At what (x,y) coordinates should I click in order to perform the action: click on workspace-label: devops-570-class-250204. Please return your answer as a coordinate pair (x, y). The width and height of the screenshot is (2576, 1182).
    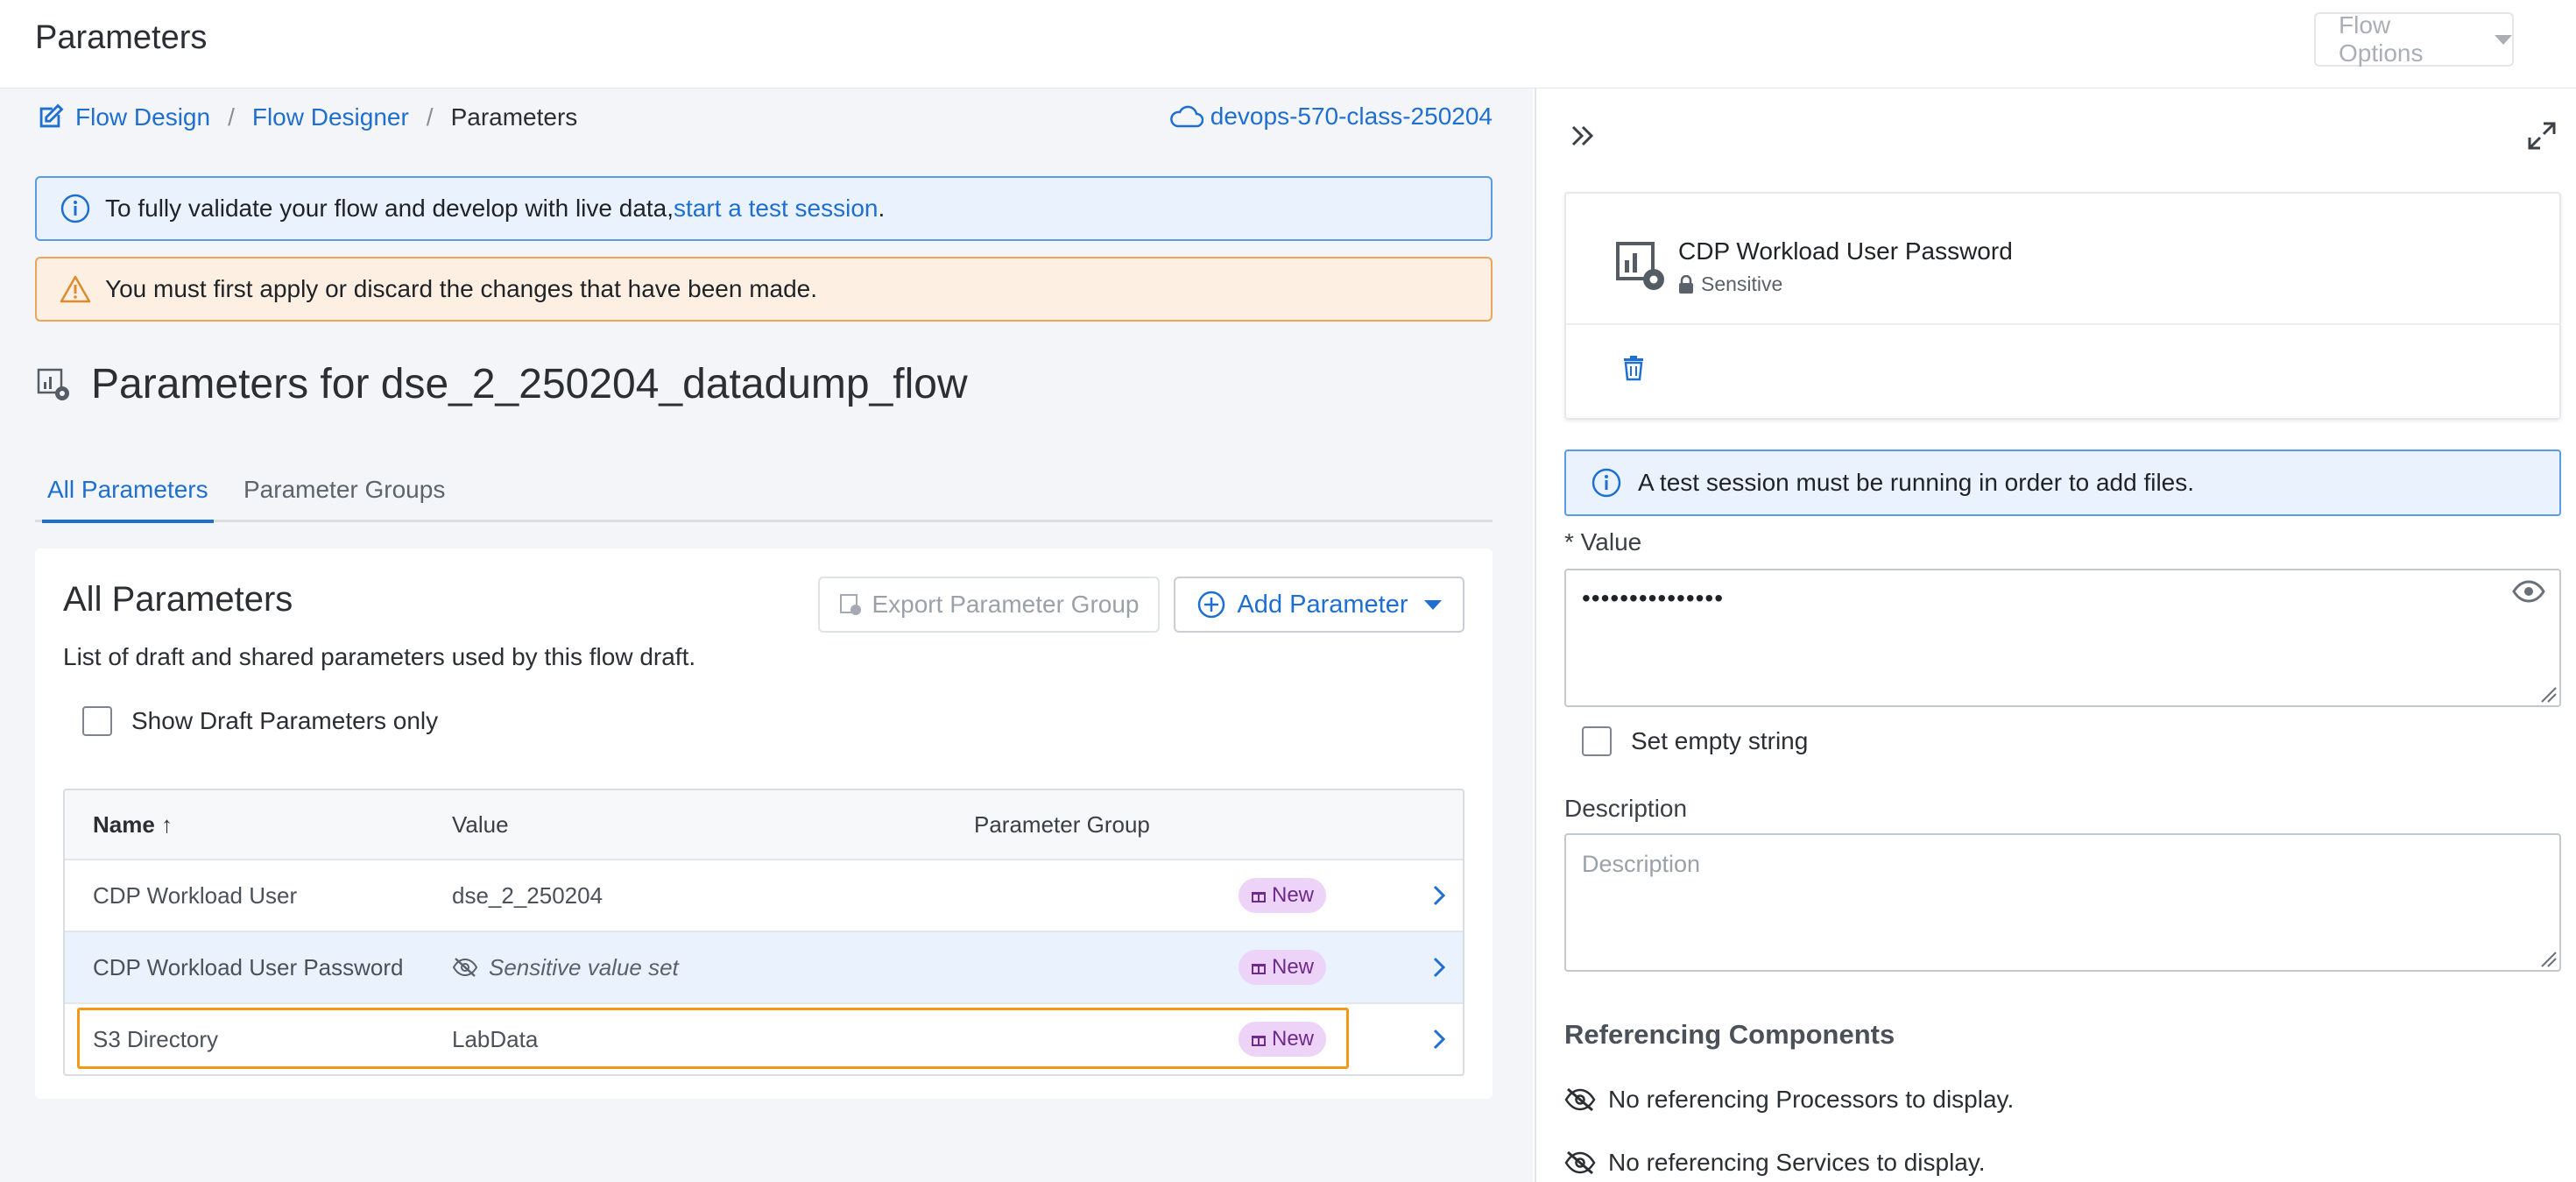
    Looking at the image, I should click on (1351, 116).